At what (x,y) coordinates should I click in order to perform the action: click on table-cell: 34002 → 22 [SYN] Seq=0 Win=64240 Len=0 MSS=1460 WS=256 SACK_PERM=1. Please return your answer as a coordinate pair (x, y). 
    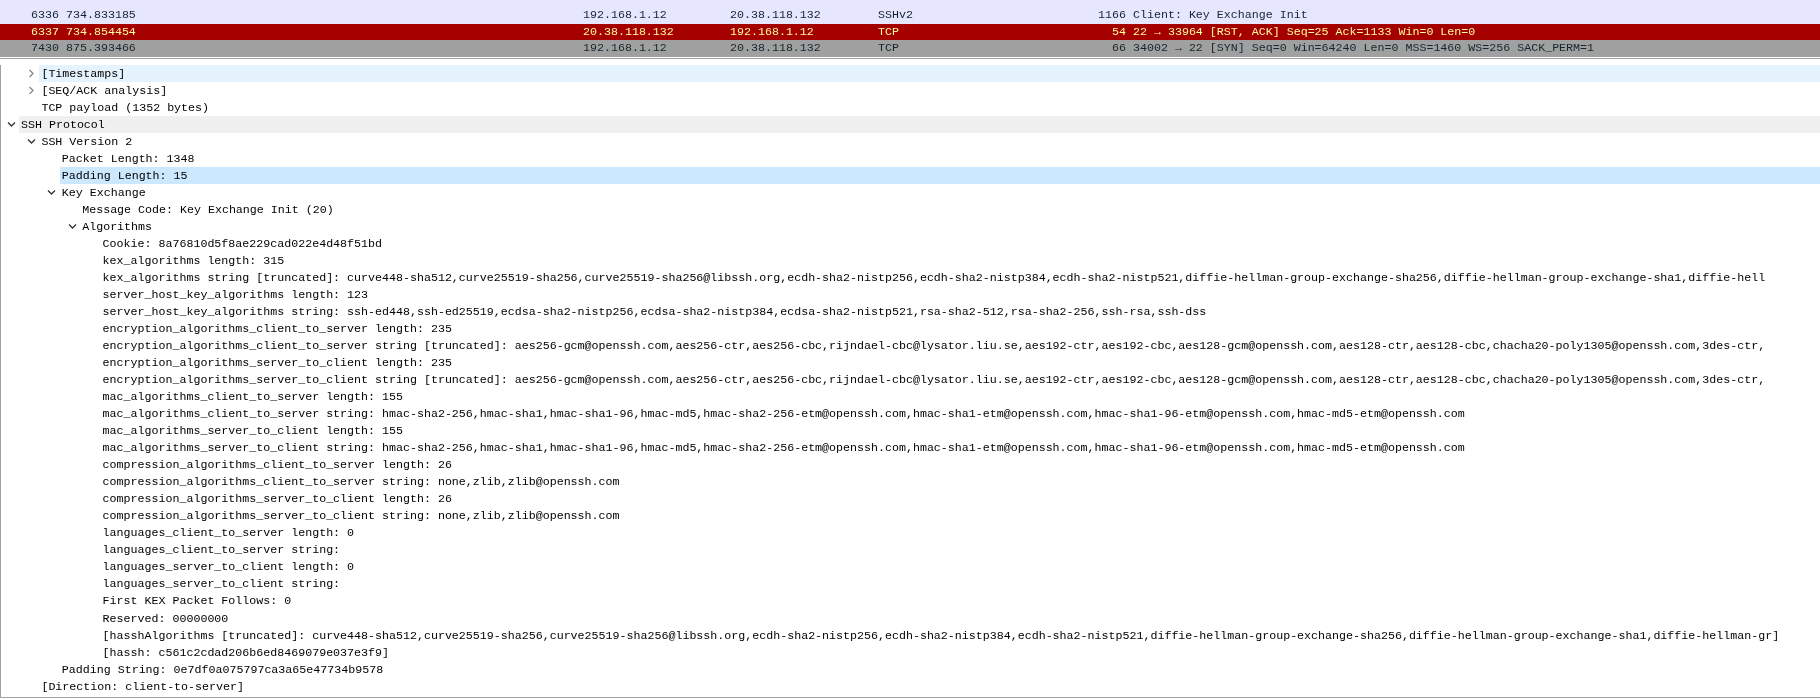
    Looking at the image, I should click on (1364, 47).